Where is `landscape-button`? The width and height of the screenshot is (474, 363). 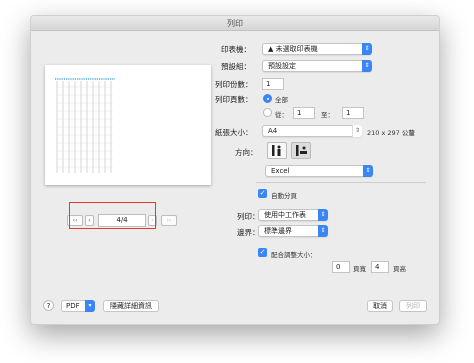 landscape-button is located at coordinates (301, 150).